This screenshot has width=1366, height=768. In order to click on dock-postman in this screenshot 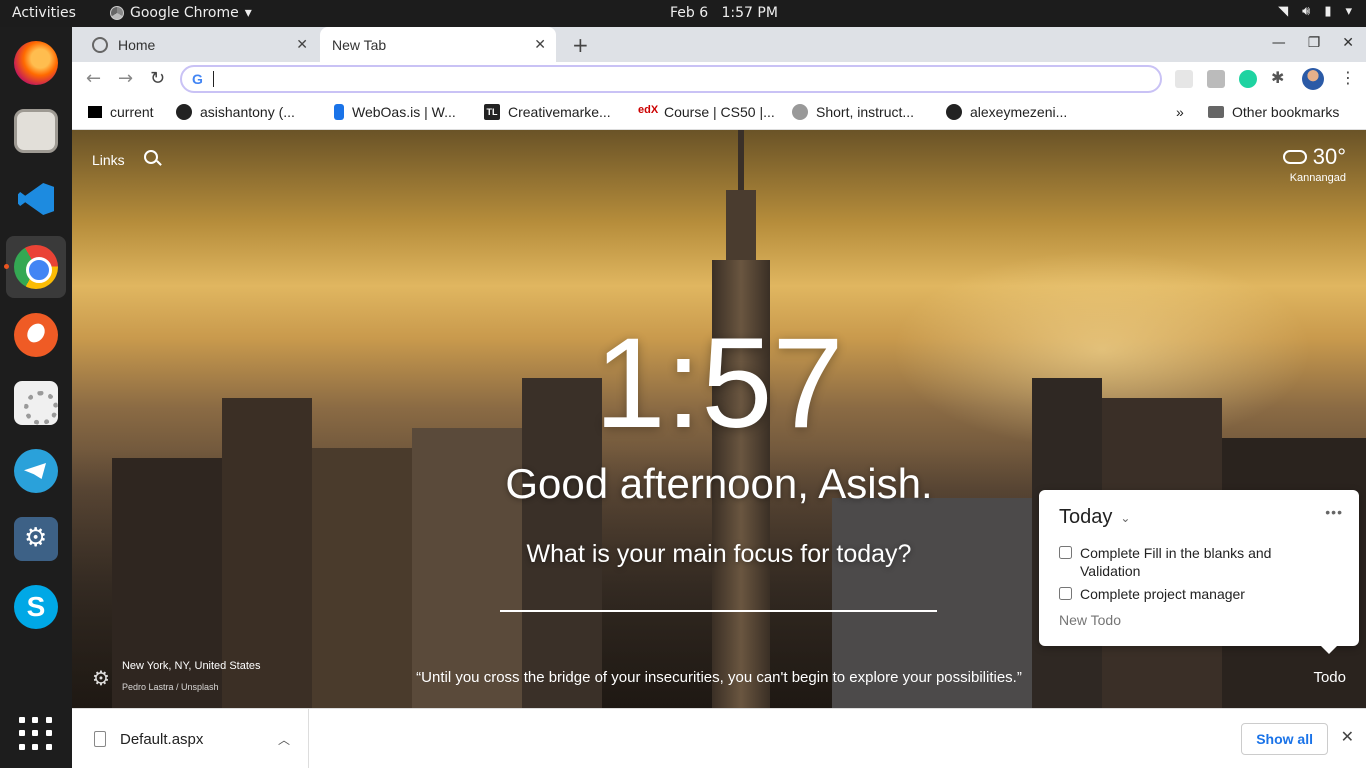, I will do `click(36, 335)`.